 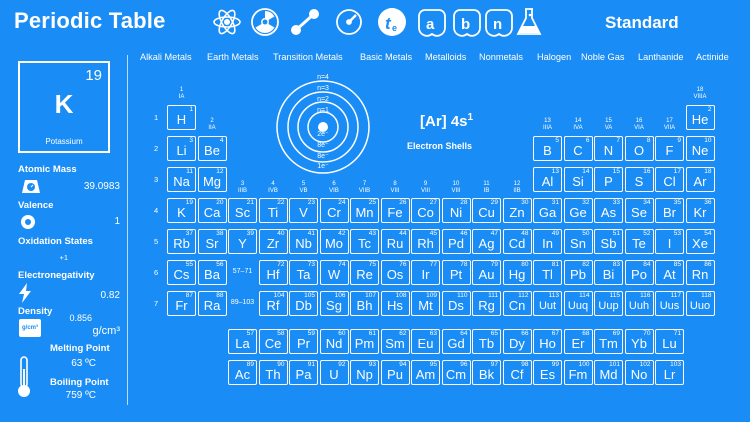 What do you see at coordinates (456, 241) in the screenshot?
I see `element-pd: 46 Pd` at bounding box center [456, 241].